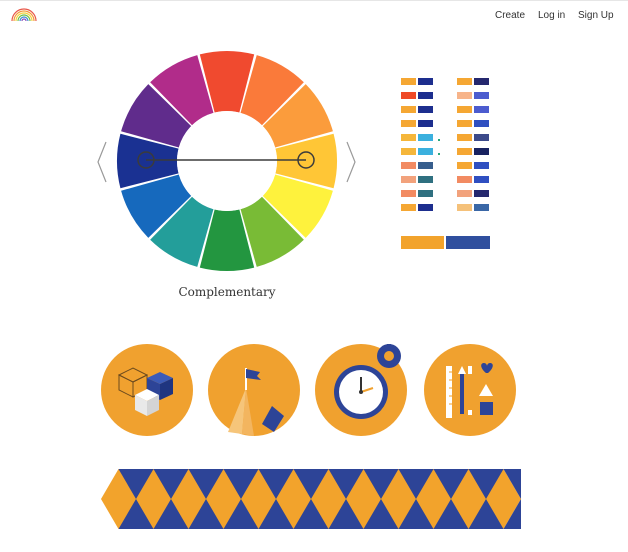 The width and height of the screenshot is (628, 552). I want to click on color-wheel, so click(227, 161).